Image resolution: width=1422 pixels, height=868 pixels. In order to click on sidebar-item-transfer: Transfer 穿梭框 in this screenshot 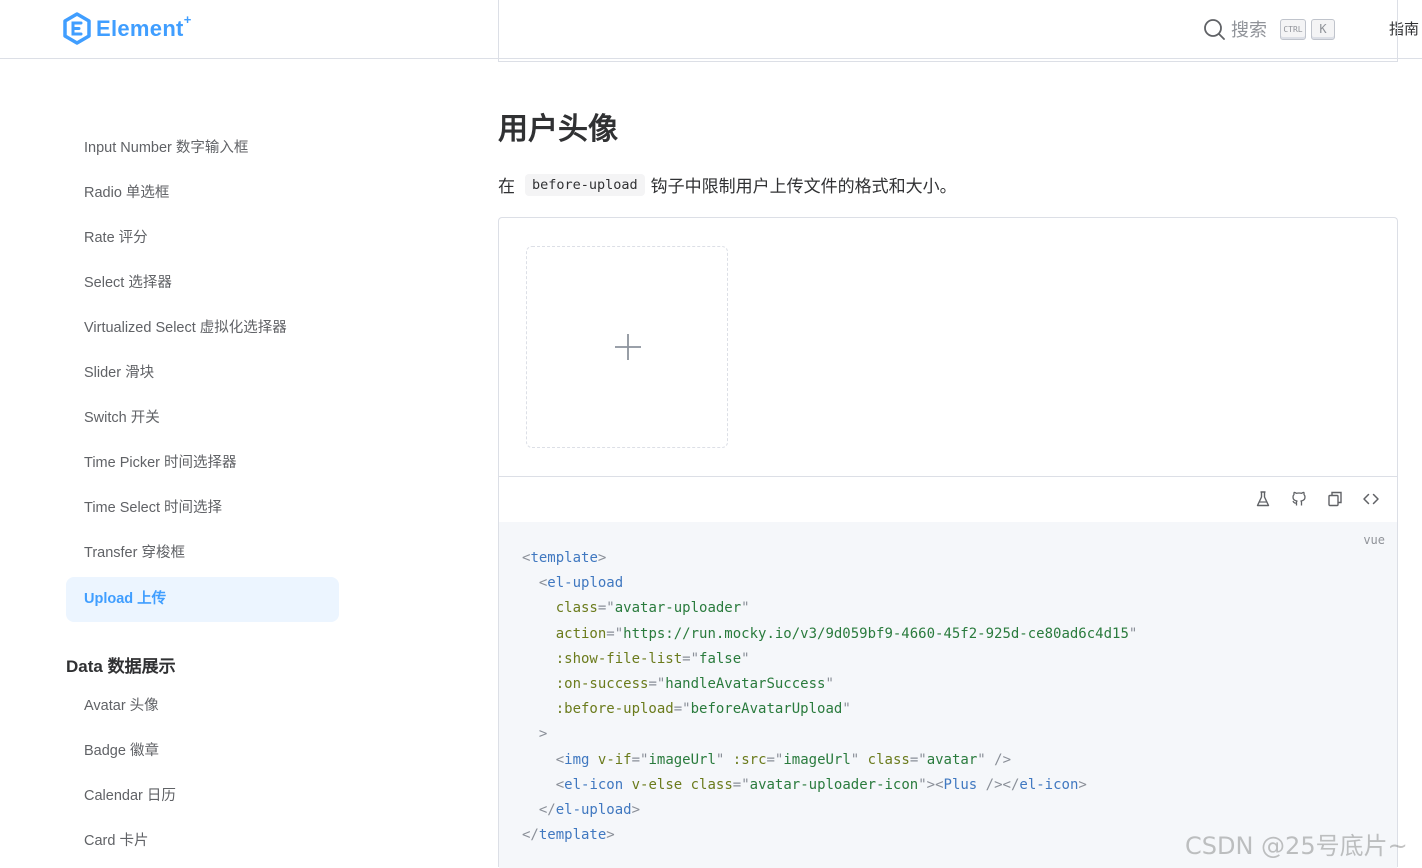, I will do `click(202, 553)`.